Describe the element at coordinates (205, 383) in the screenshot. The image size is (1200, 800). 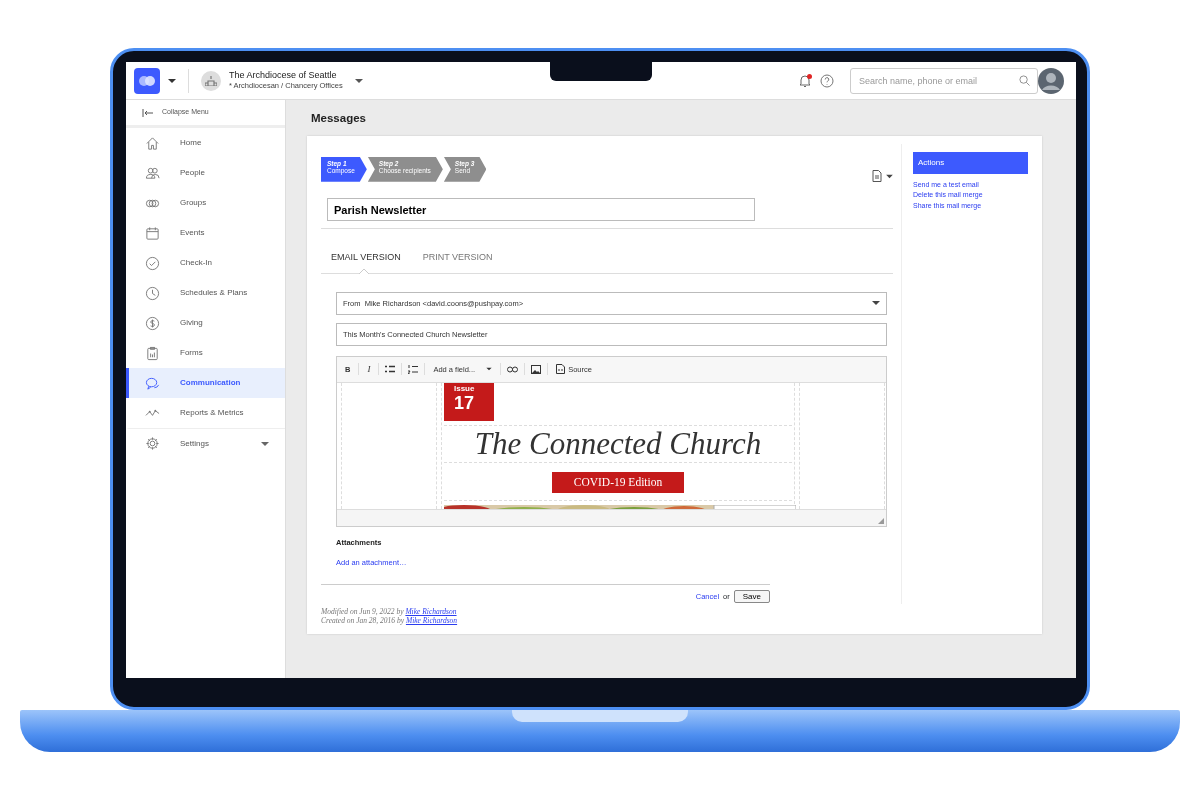
I see `sidebar-item: Communication` at that location.